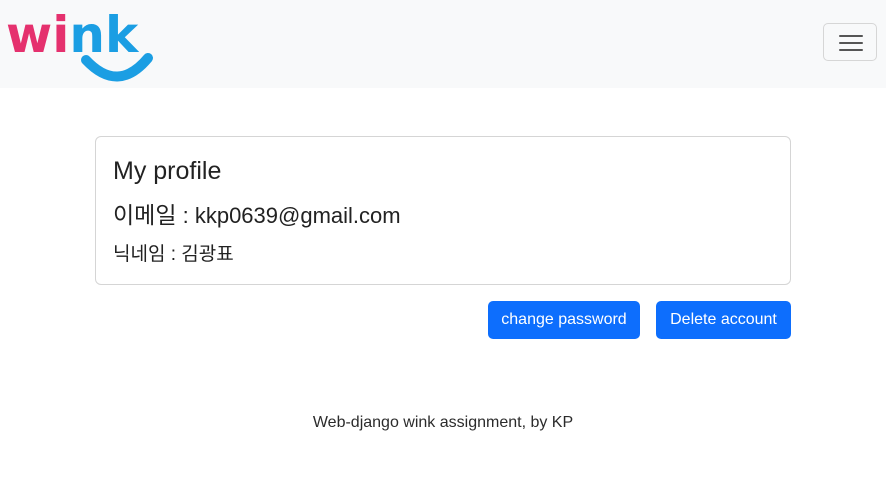 The image size is (886, 479). I want to click on nickname-row: 닉네임 : 김광표, so click(173, 255).